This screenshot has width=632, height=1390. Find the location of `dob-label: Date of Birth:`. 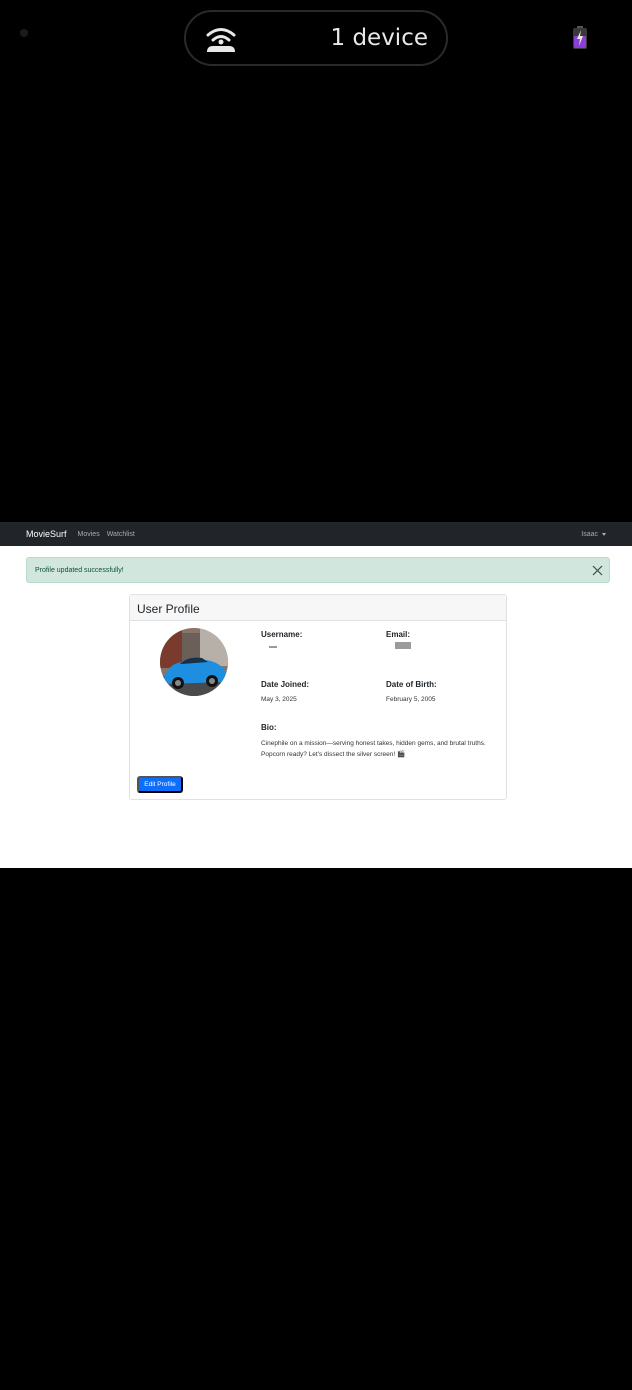

dob-label: Date of Birth: is located at coordinates (411, 684).